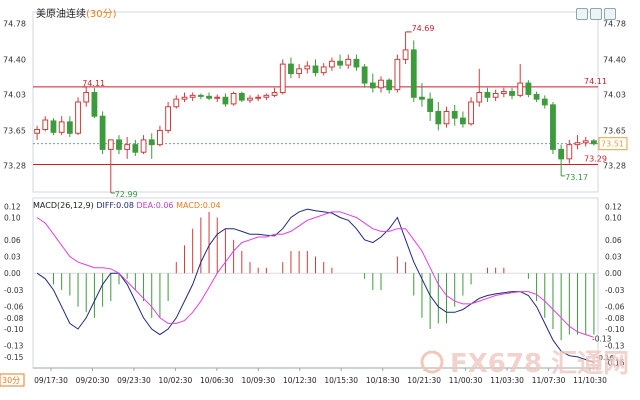 This screenshot has width=640, height=400. What do you see at coordinates (602, 339) in the screenshot?
I see `macd-annotation: -0.13` at bounding box center [602, 339].